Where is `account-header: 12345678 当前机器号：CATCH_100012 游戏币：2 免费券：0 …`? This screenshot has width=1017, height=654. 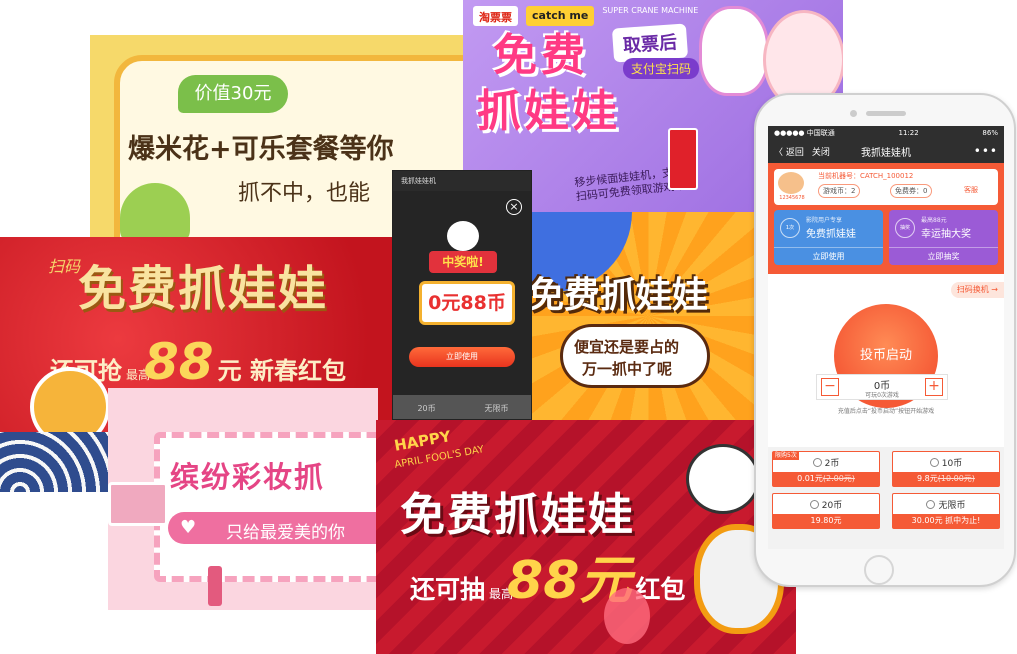 account-header: 12345678 当前机器号：CATCH_100012 游戏币：2 免费券：0 … is located at coordinates (886, 218).